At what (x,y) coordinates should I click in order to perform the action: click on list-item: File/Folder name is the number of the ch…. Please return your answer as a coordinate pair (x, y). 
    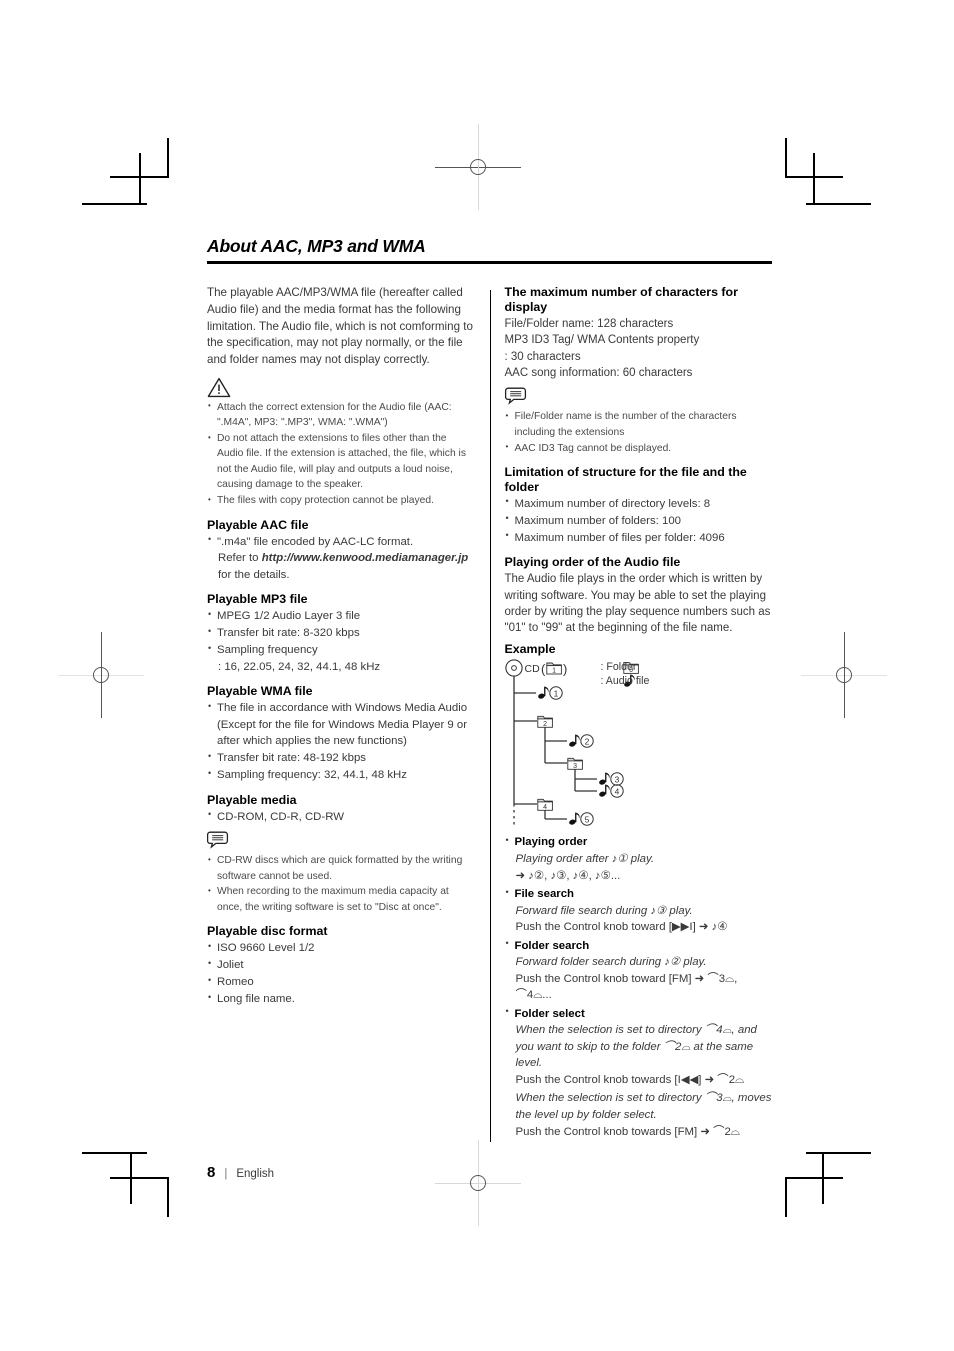
    Looking at the image, I should click on (639, 424).